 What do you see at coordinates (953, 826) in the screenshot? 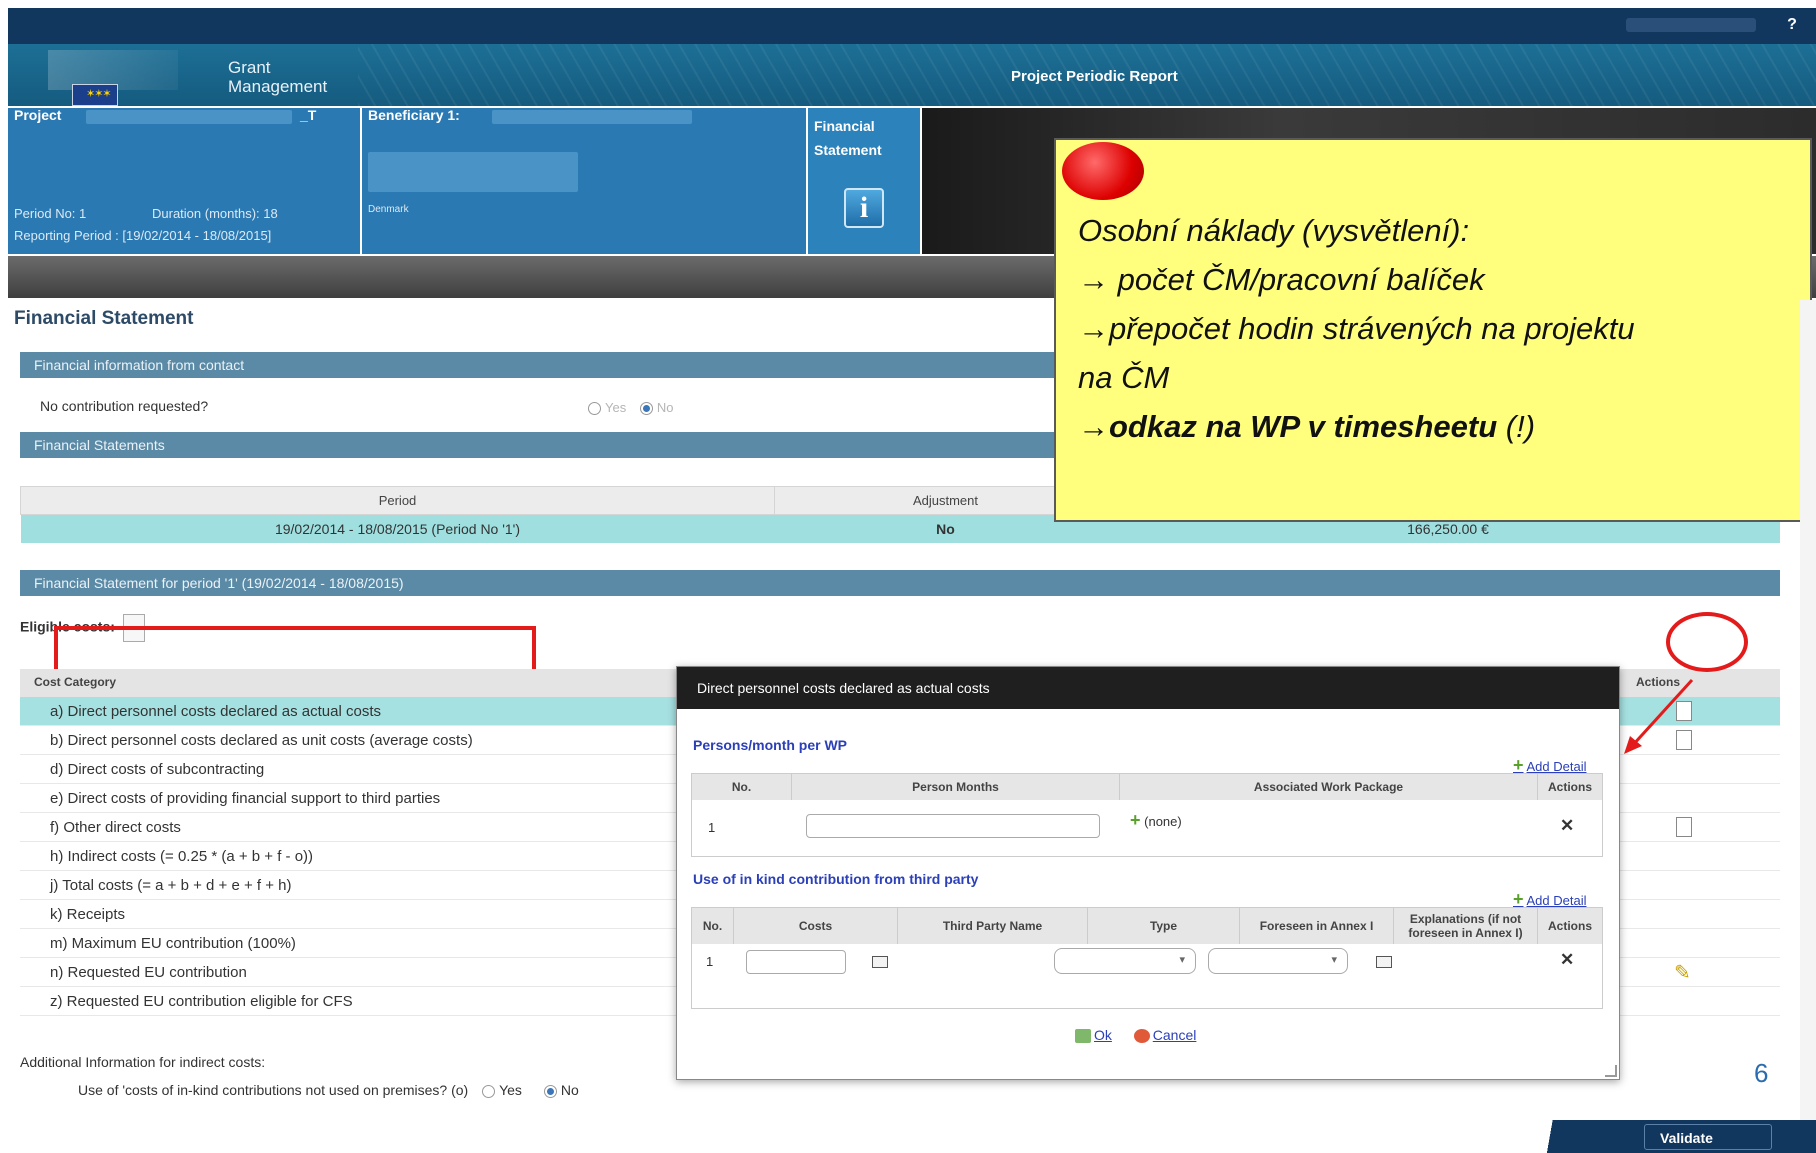
I see `person-months-input` at bounding box center [953, 826].